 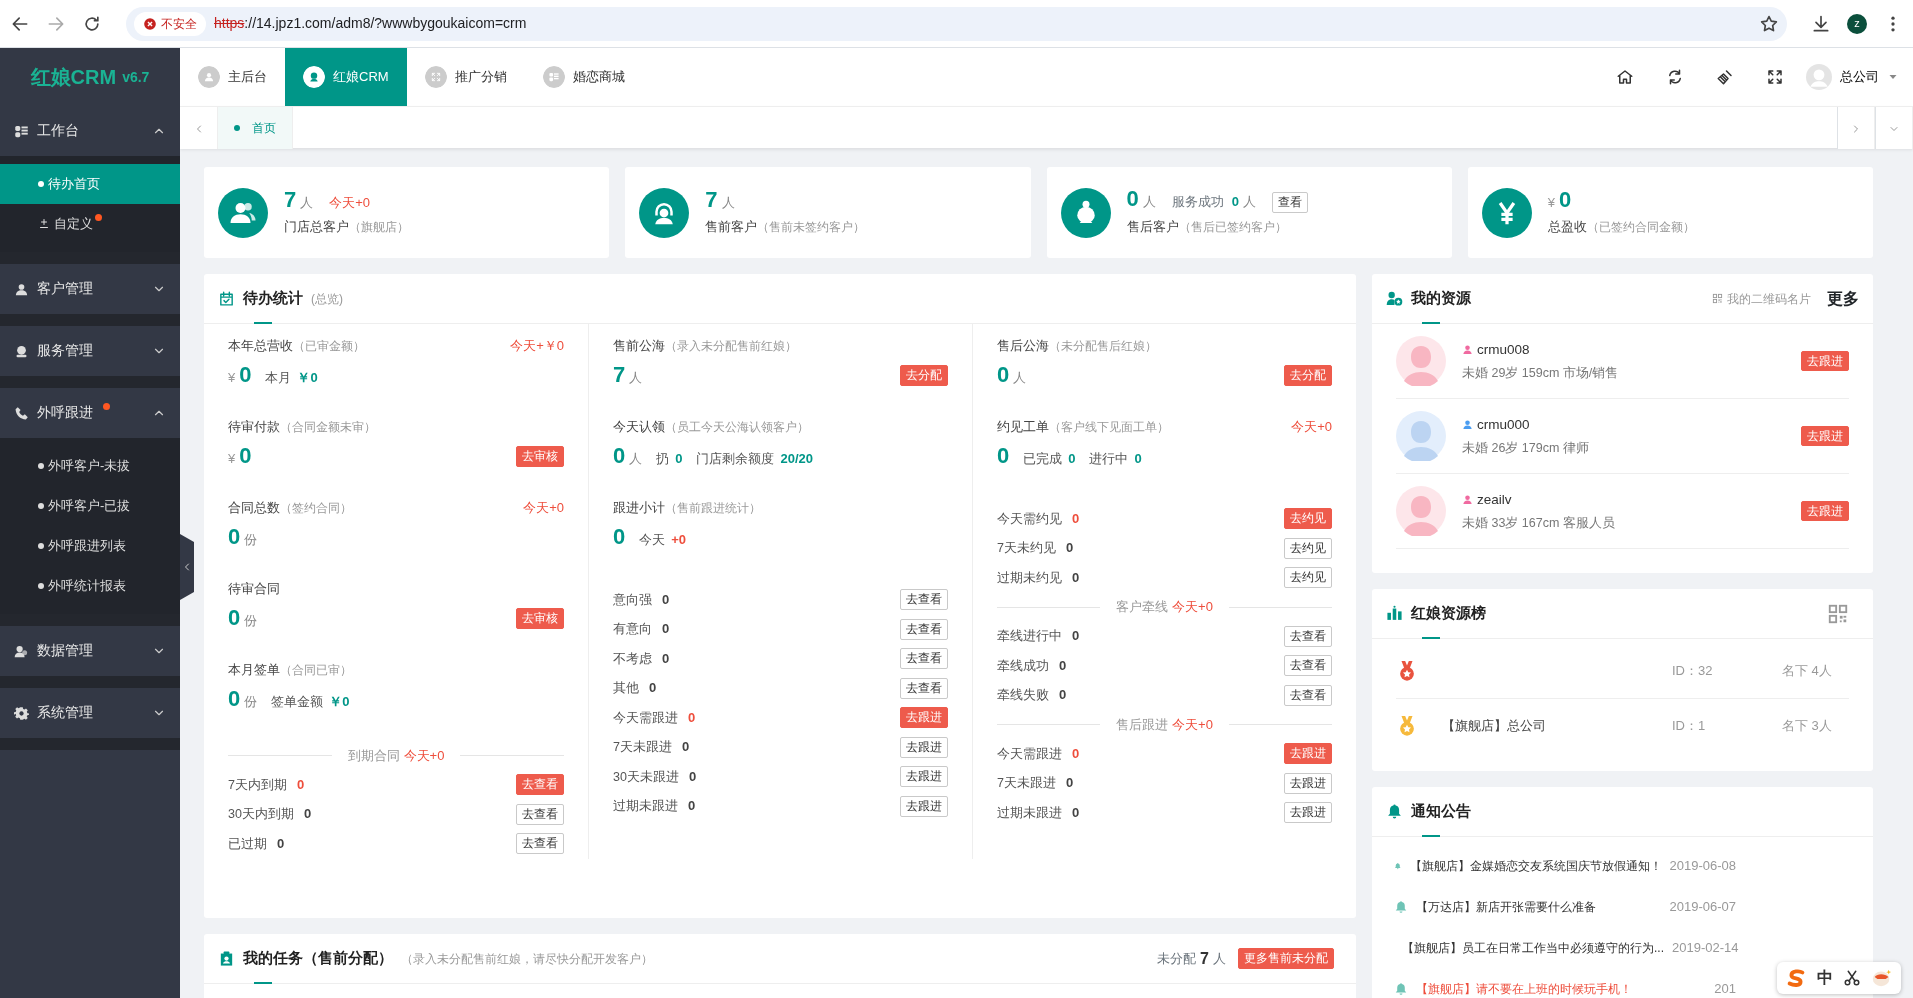 What do you see at coordinates (1882, 978) in the screenshot?
I see `mascot-icon` at bounding box center [1882, 978].